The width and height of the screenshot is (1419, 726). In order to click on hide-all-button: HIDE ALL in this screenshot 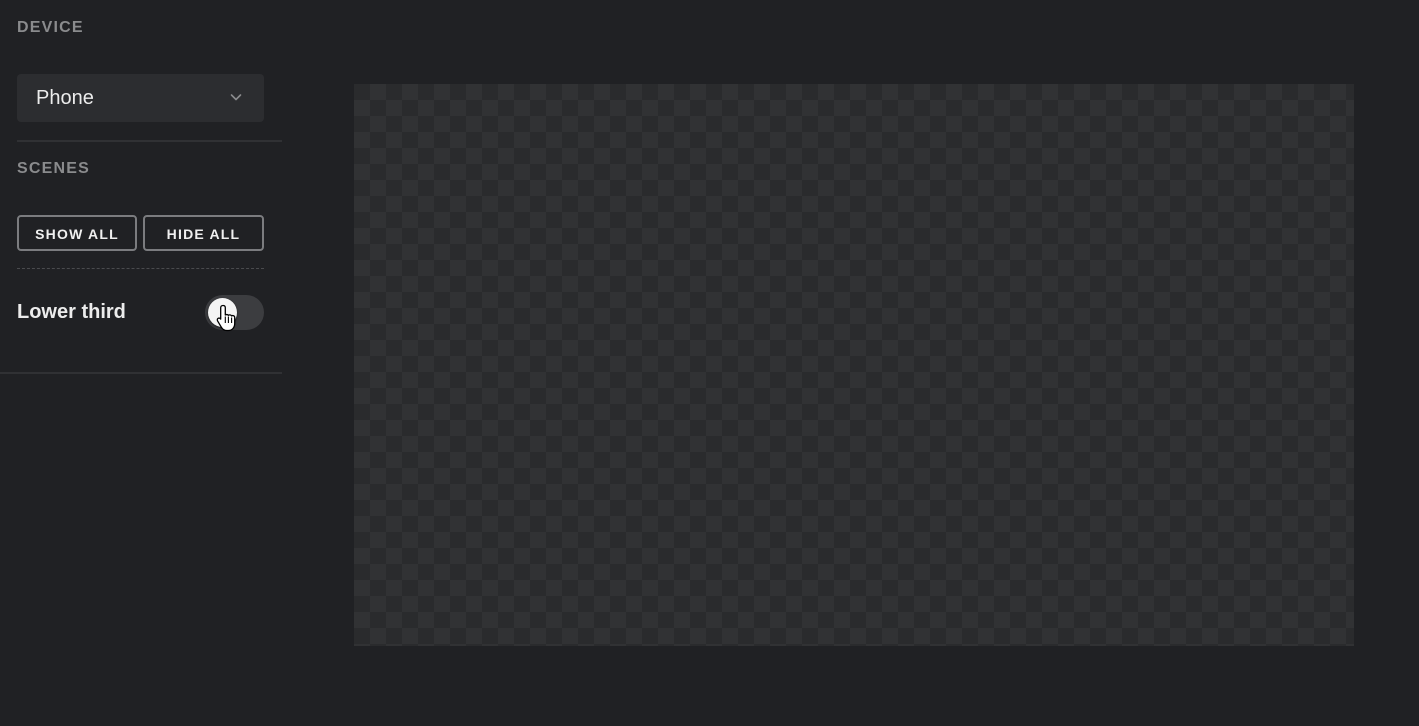, I will do `click(203, 233)`.